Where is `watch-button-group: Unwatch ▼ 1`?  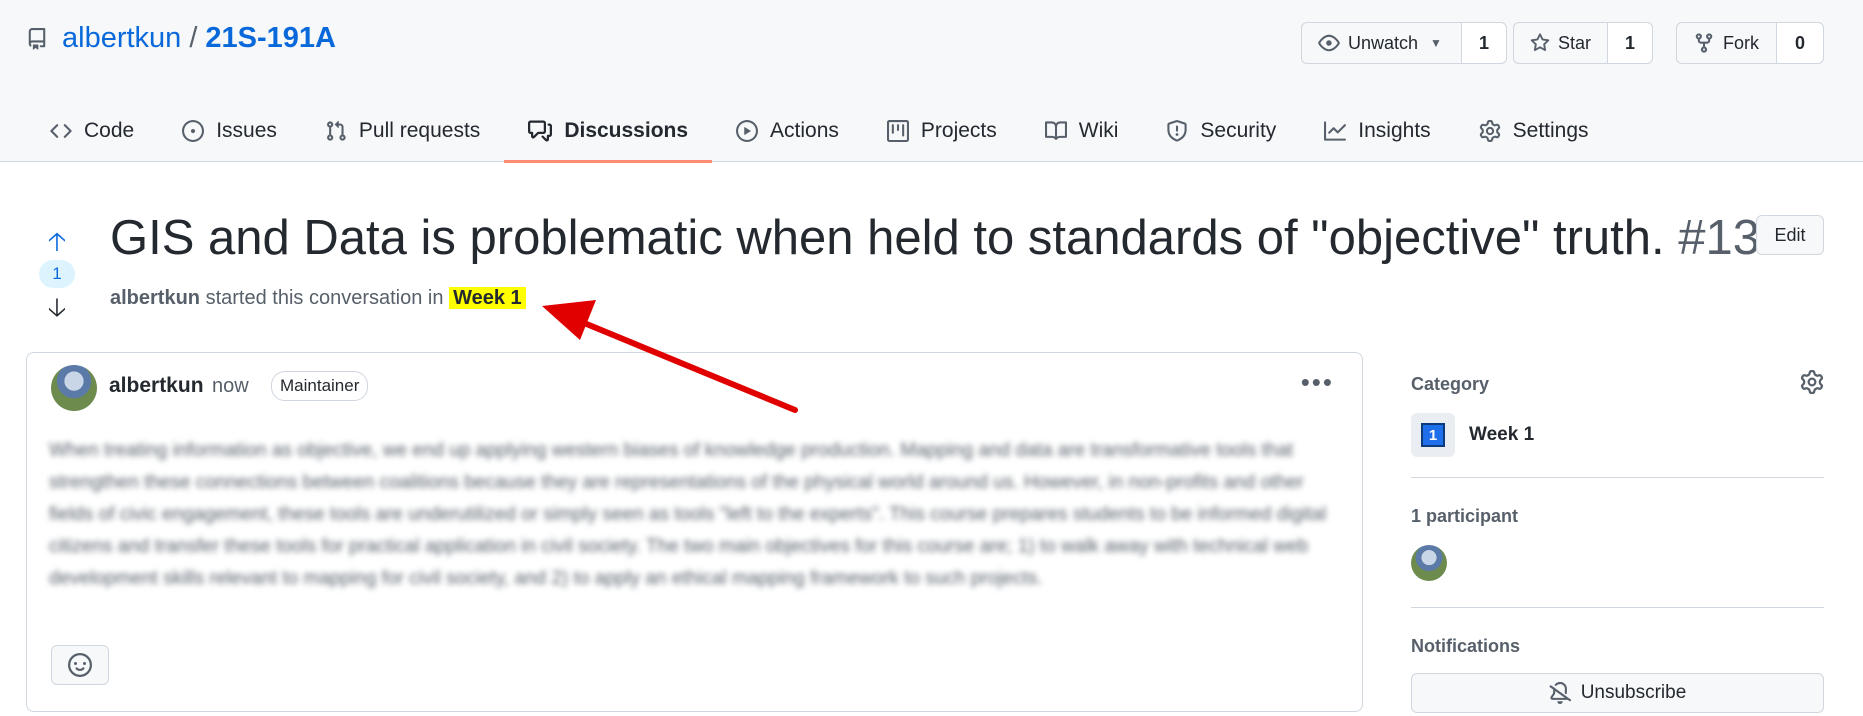
watch-button-group: Unwatch ▼ 1 is located at coordinates (1404, 43).